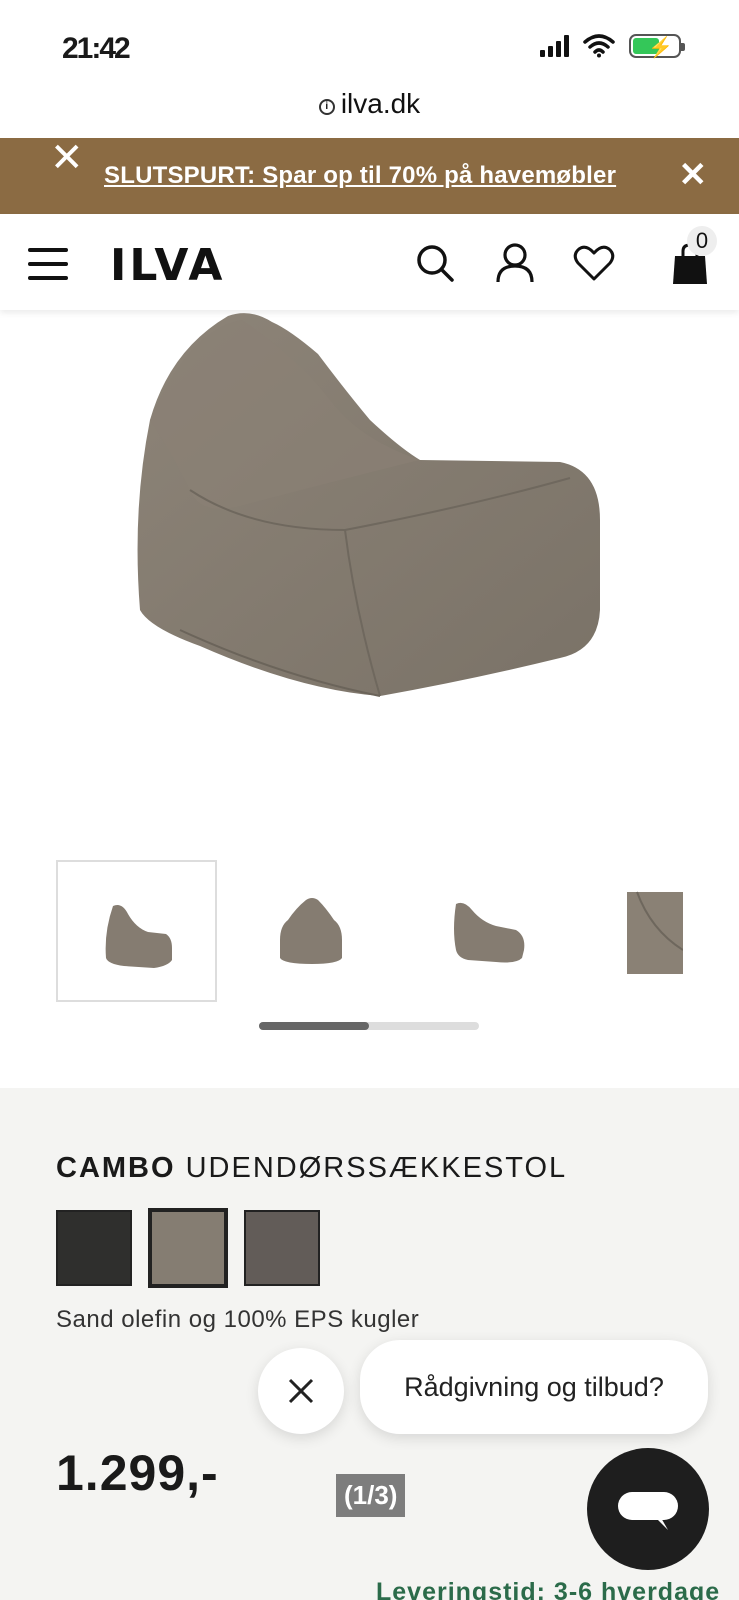 Image resolution: width=739 pixels, height=1600 pixels. I want to click on product-price: 1.299,-, so click(137, 1473).